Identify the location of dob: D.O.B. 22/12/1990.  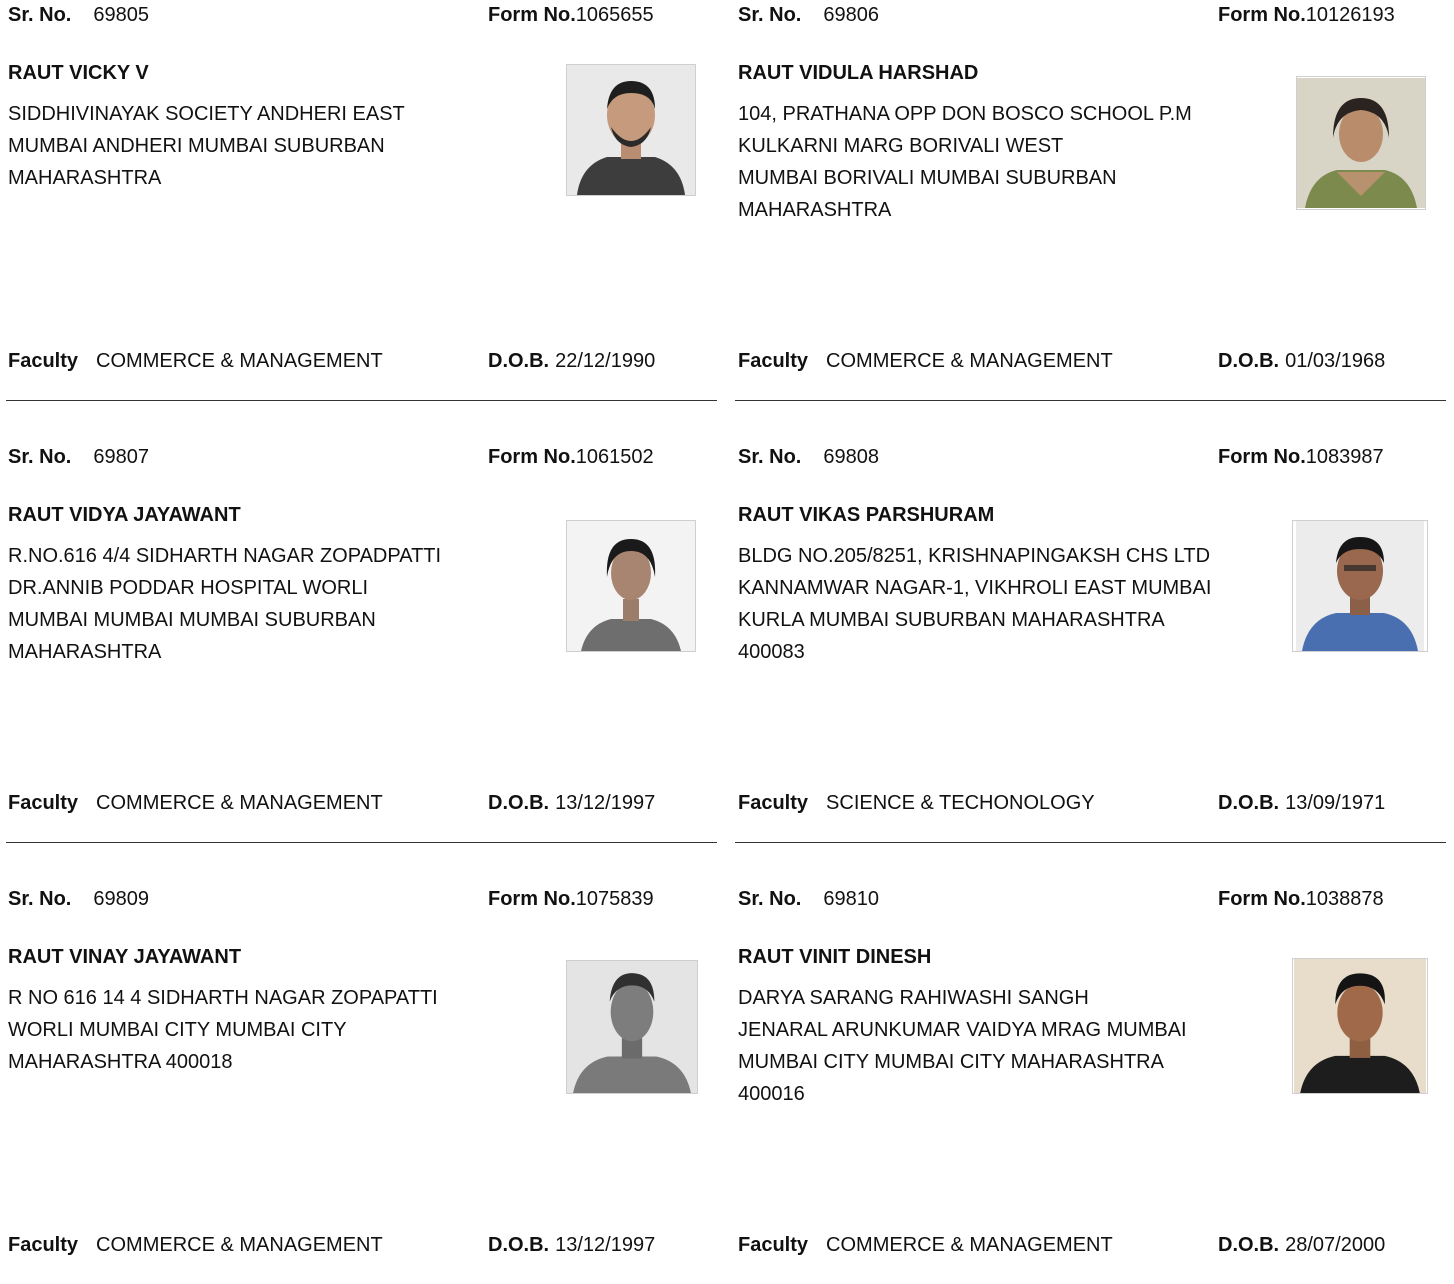
(571, 361).